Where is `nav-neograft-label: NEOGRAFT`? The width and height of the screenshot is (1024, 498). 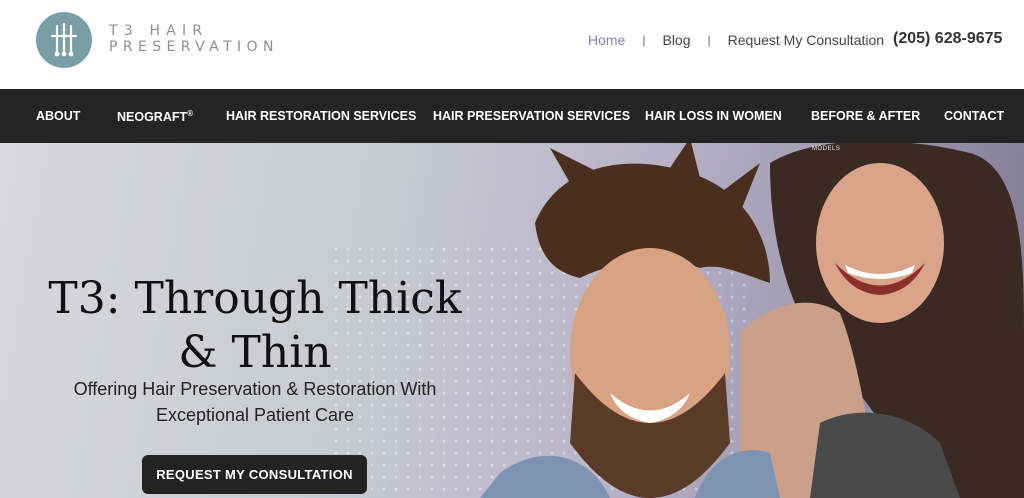 nav-neograft-label: NEOGRAFT is located at coordinates (152, 117).